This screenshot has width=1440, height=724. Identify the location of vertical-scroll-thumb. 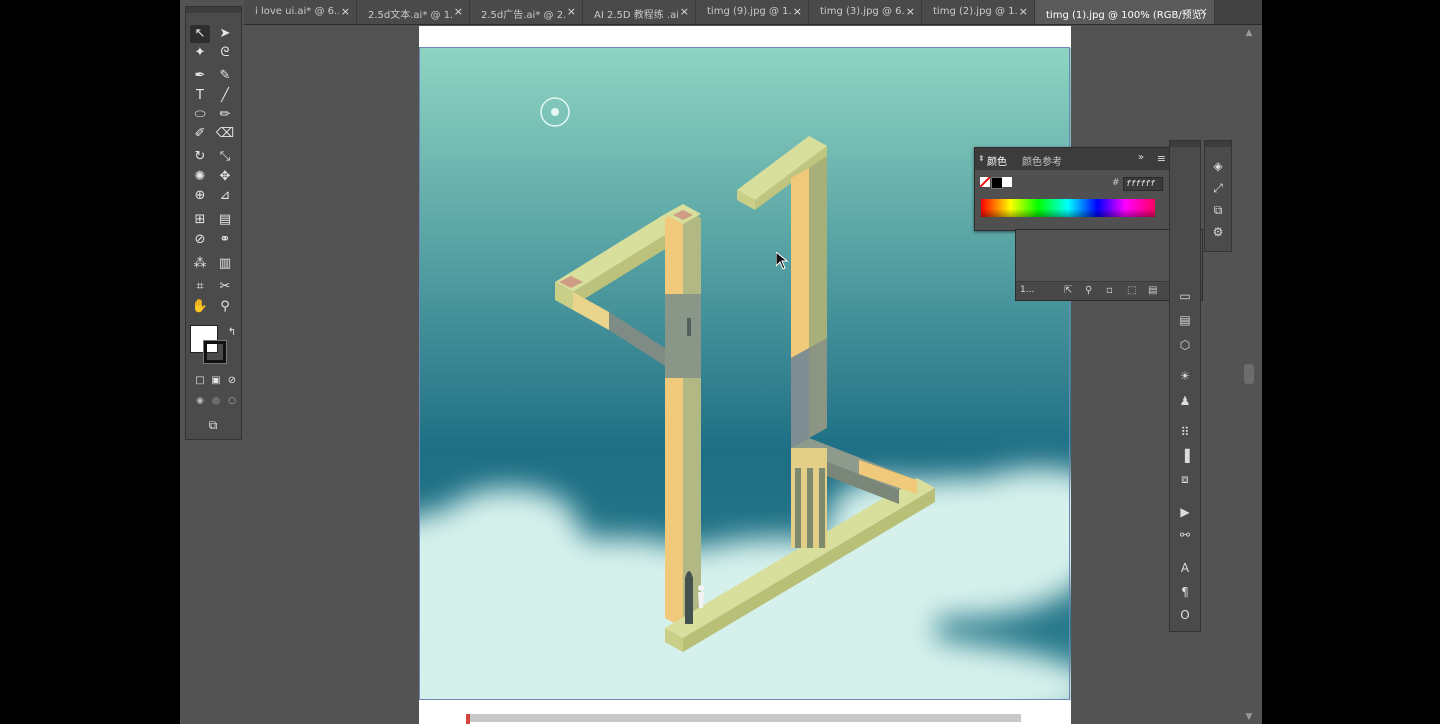
(1249, 374).